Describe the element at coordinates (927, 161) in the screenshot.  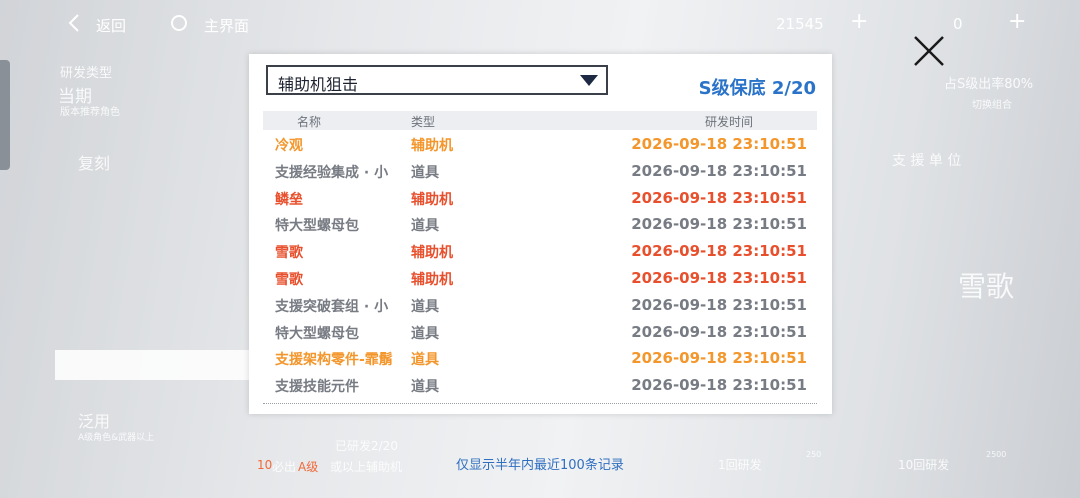
I see `support-unit-label: 支 援 单 位` at that location.